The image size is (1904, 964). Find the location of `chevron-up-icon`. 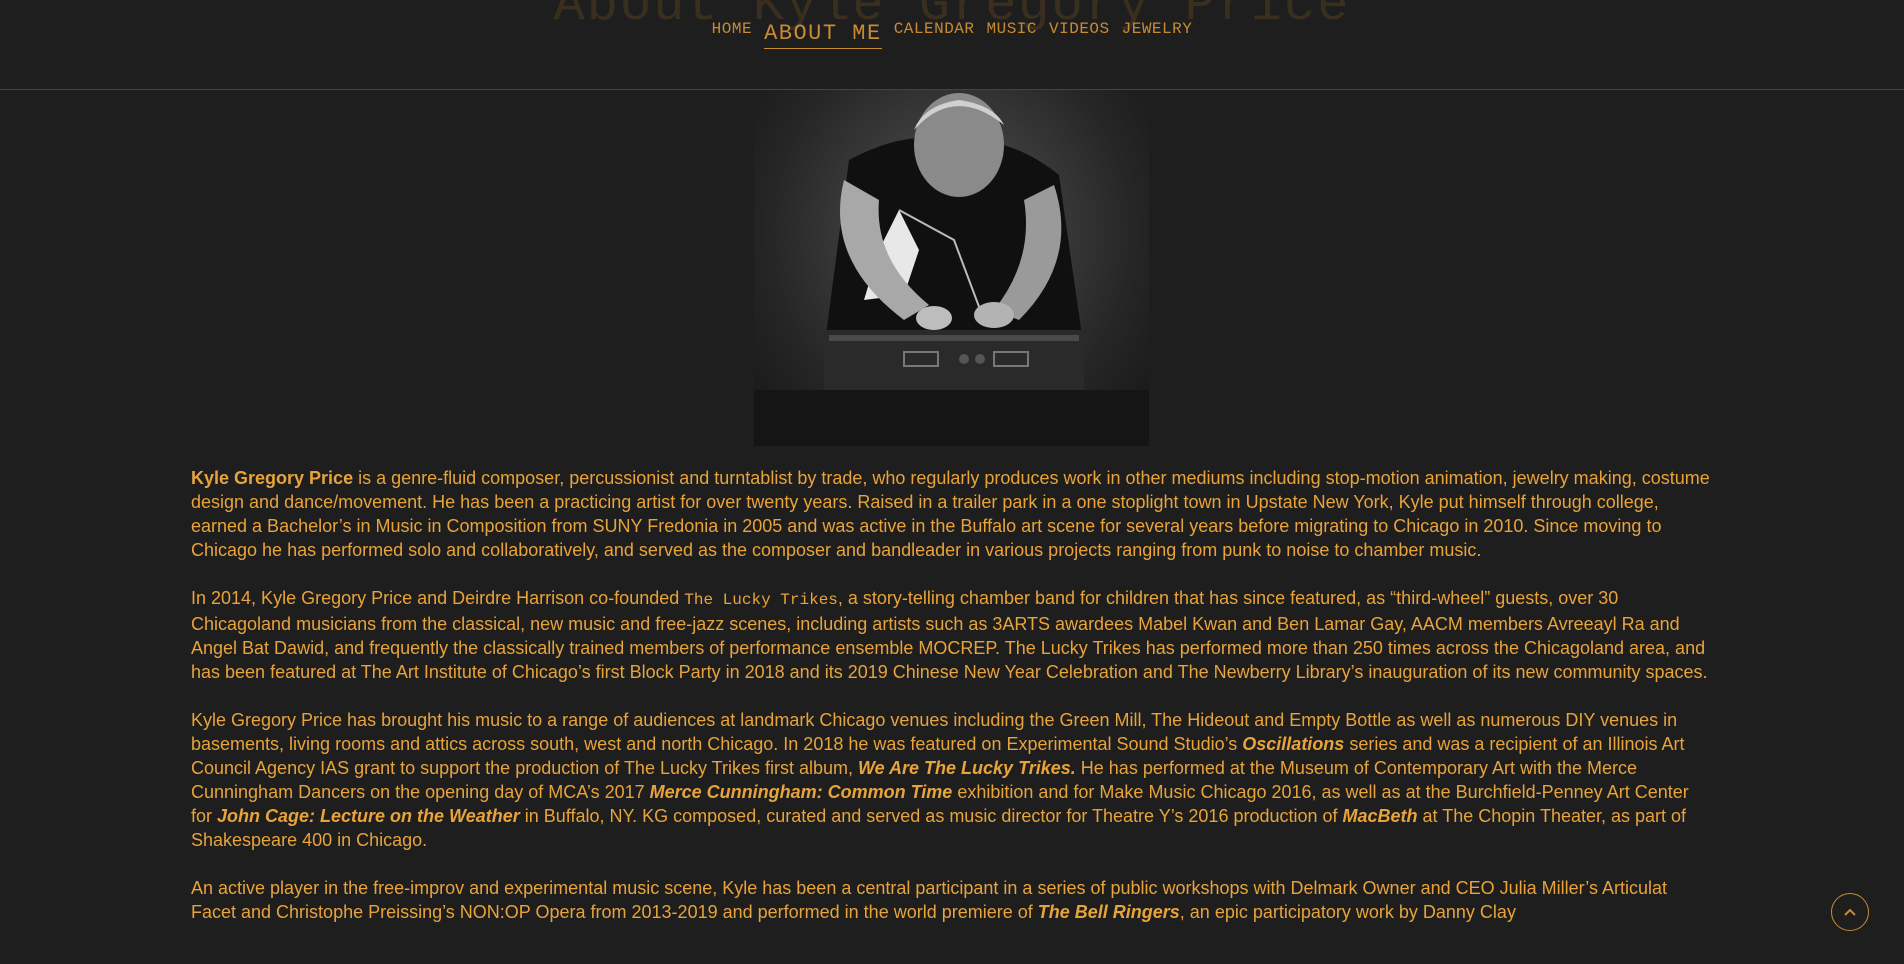

chevron-up-icon is located at coordinates (1850, 912).